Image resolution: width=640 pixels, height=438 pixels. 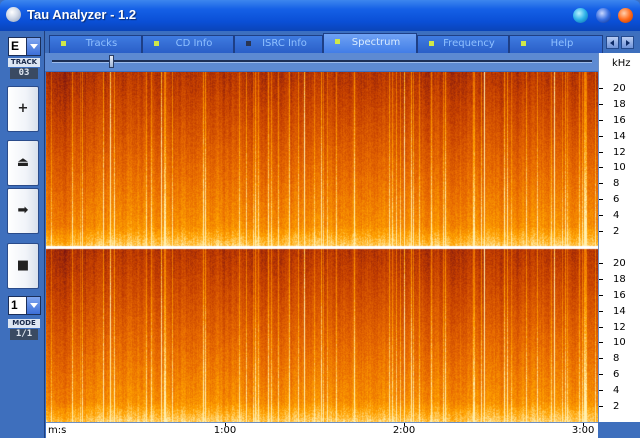 I want to click on tab-label: CD Info, so click(x=194, y=43).